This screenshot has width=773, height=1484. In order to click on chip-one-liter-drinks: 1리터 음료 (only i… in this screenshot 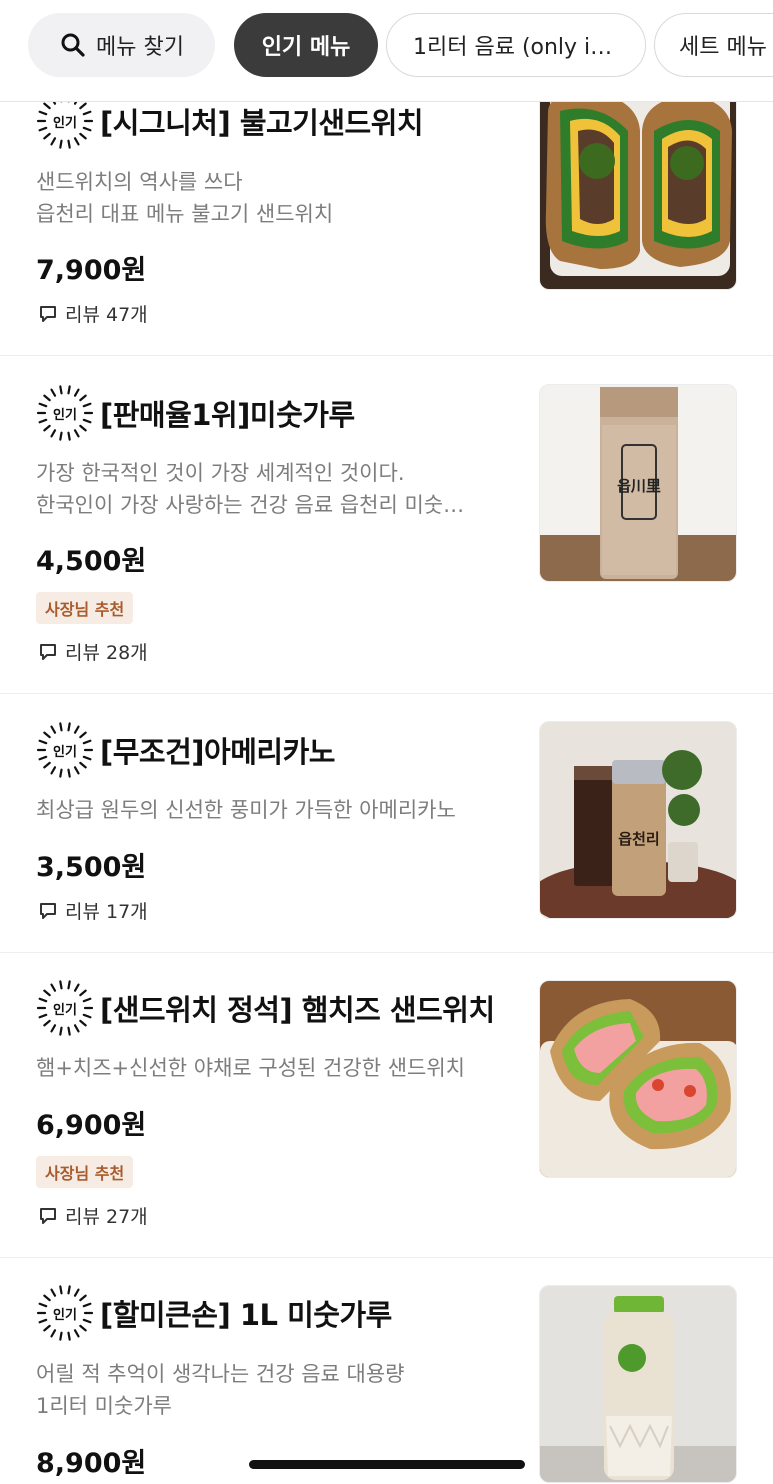, I will do `click(516, 45)`.